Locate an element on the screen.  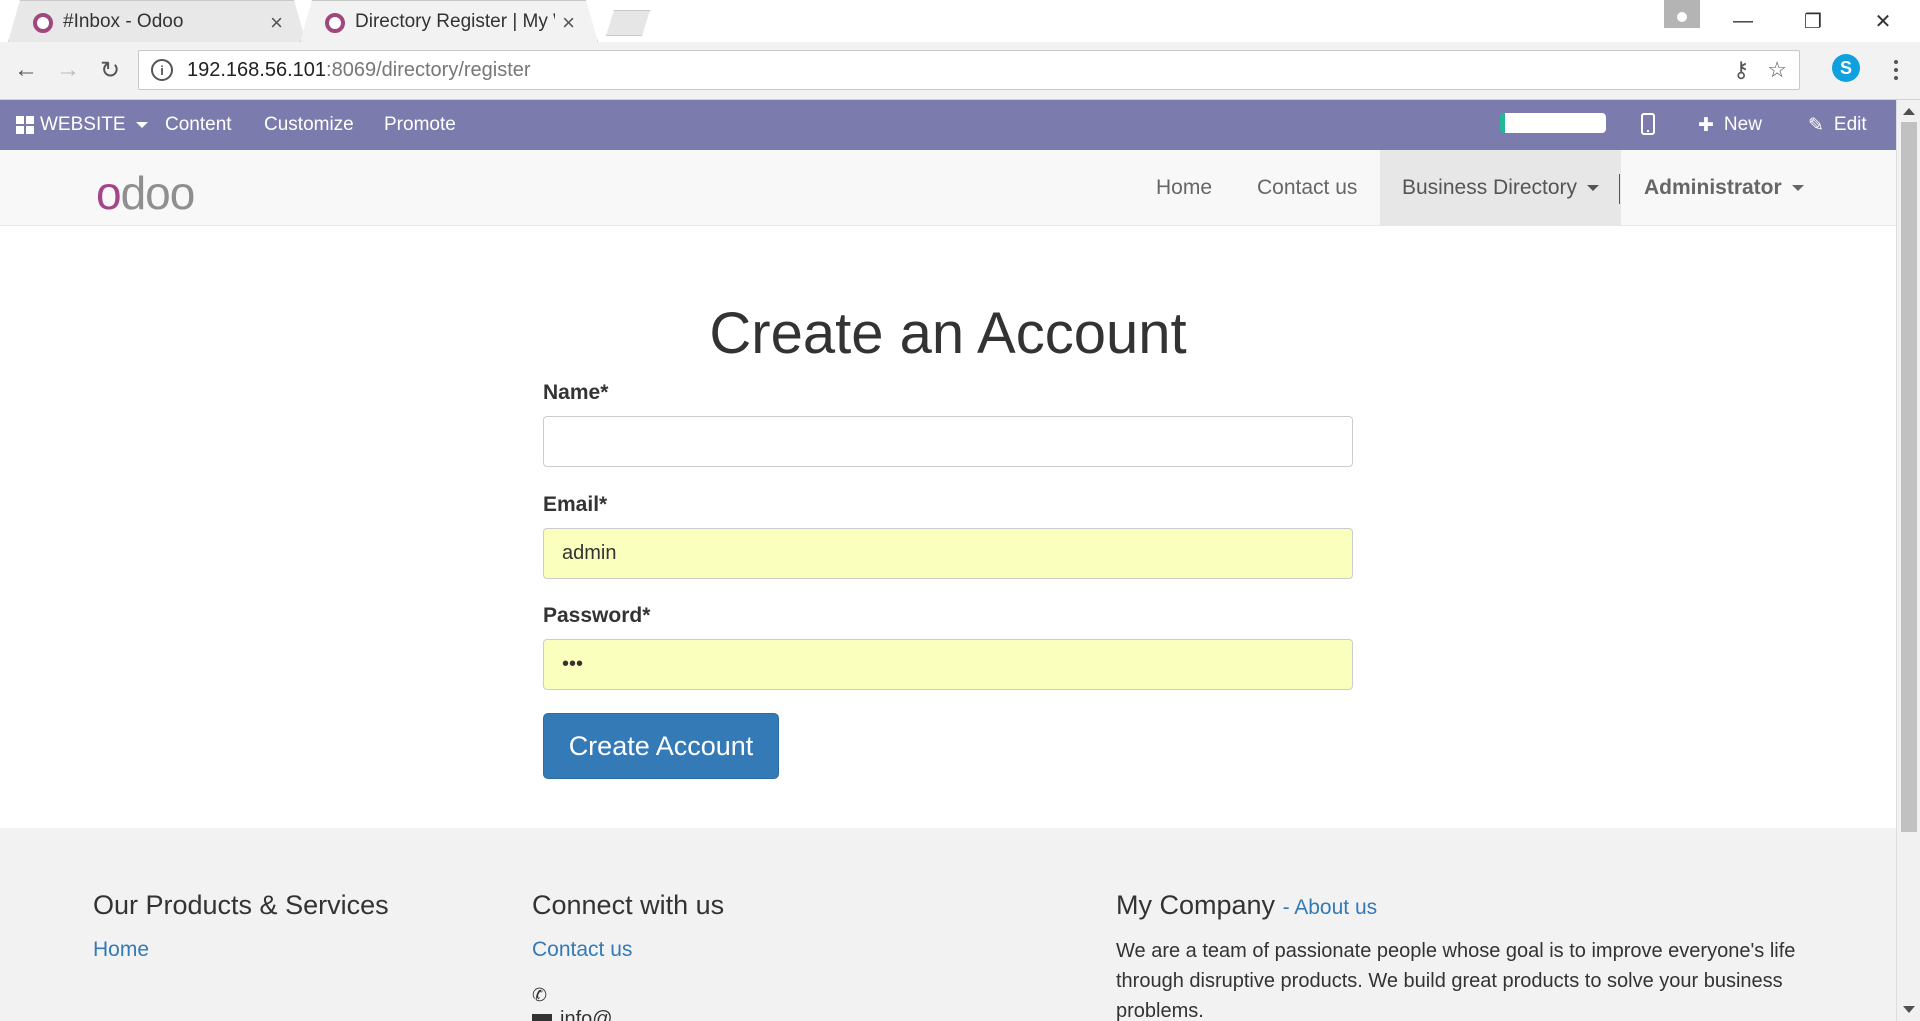
promote-menu: Promote is located at coordinates (420, 125).